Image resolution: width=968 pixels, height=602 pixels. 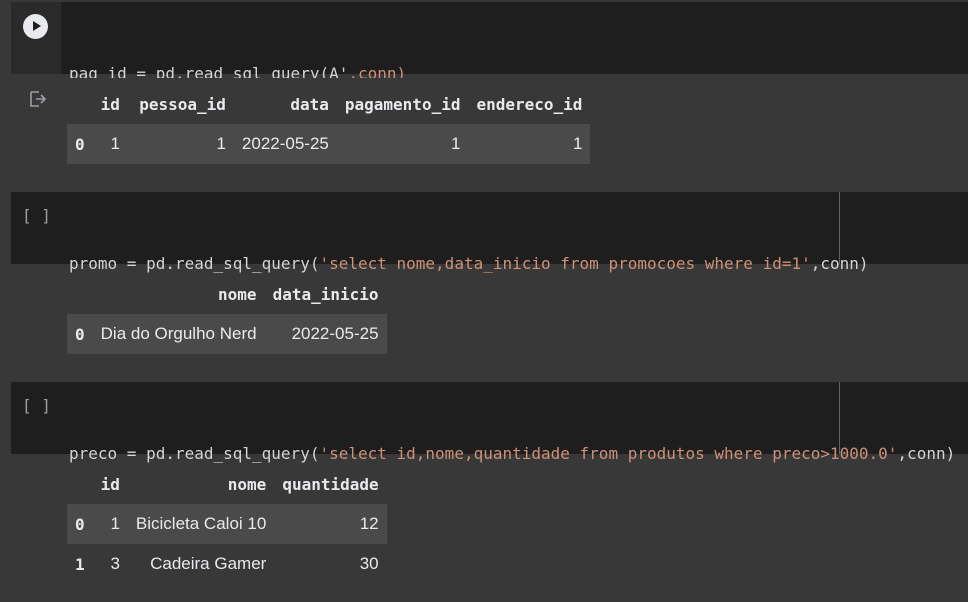 What do you see at coordinates (201, 524) in the screenshot?
I see `table-cell: Bicicleta Caloi 10` at bounding box center [201, 524].